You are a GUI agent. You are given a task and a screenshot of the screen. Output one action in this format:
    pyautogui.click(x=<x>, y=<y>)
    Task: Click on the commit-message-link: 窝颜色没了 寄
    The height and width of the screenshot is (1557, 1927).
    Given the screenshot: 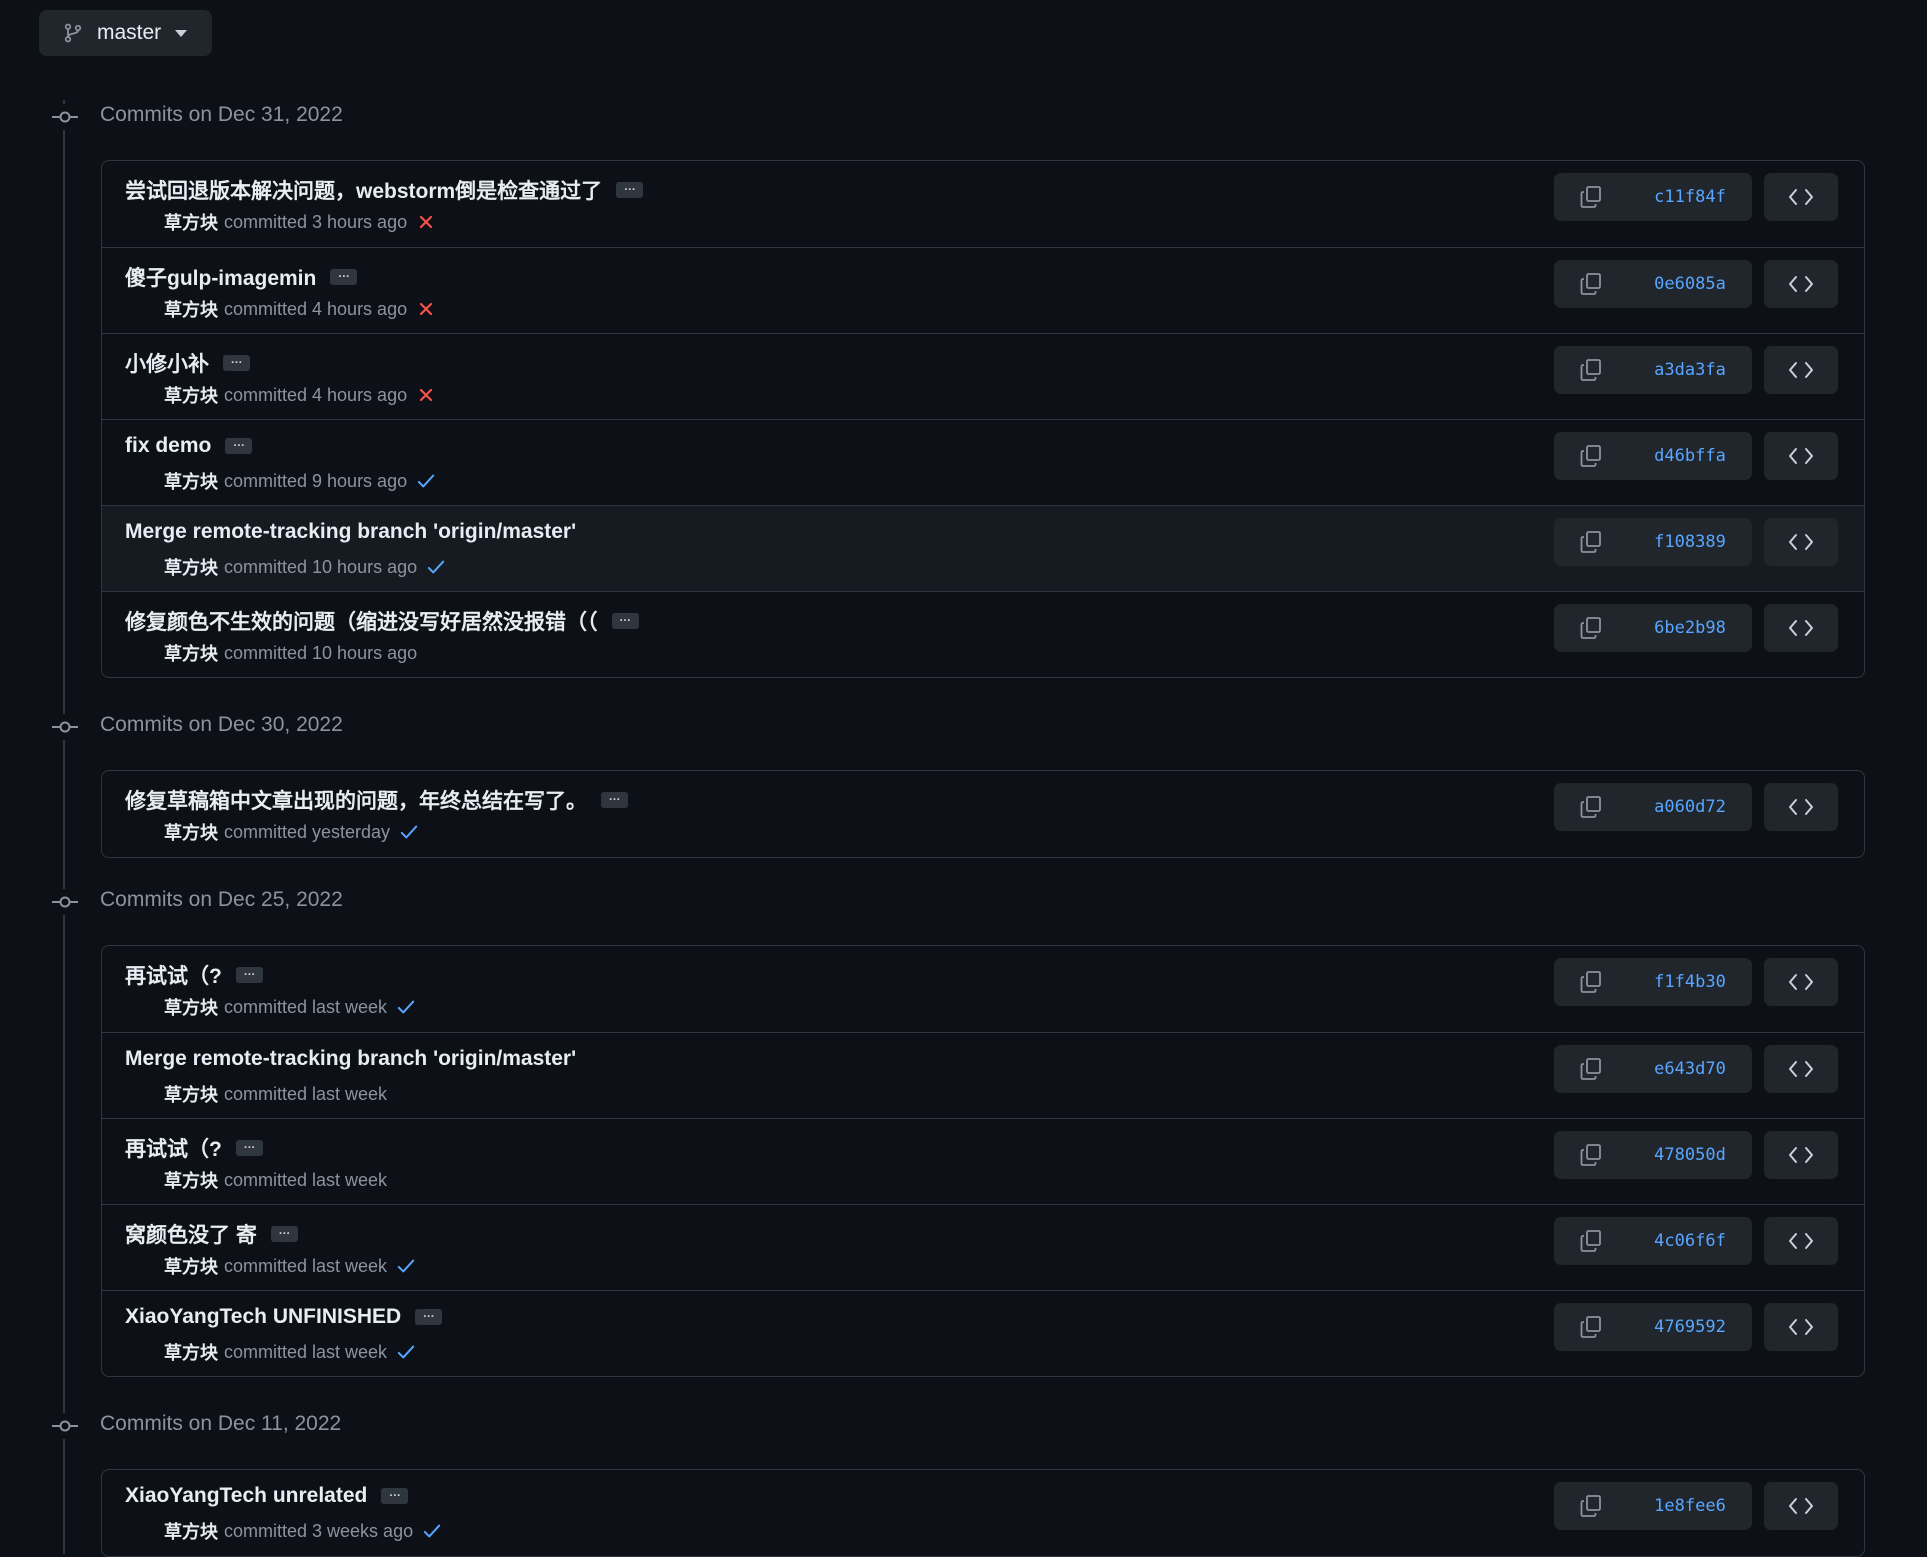 What is the action you would take?
    pyautogui.click(x=191, y=1234)
    